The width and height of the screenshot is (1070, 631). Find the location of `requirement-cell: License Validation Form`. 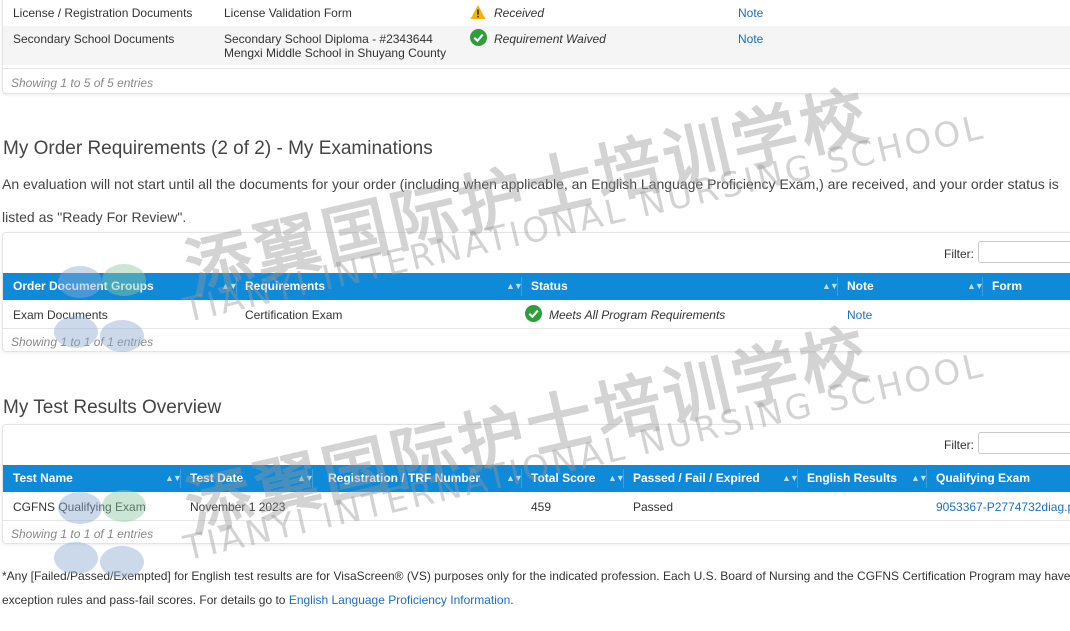

requirement-cell: License Validation Form is located at coordinates (288, 13).